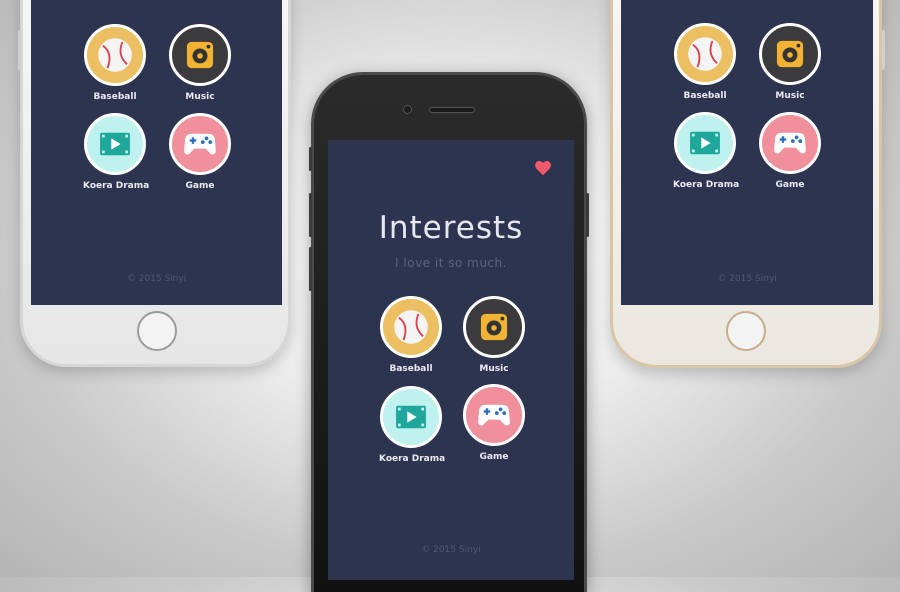  Describe the element at coordinates (310, 215) in the screenshot. I see `volume-up-button` at that location.